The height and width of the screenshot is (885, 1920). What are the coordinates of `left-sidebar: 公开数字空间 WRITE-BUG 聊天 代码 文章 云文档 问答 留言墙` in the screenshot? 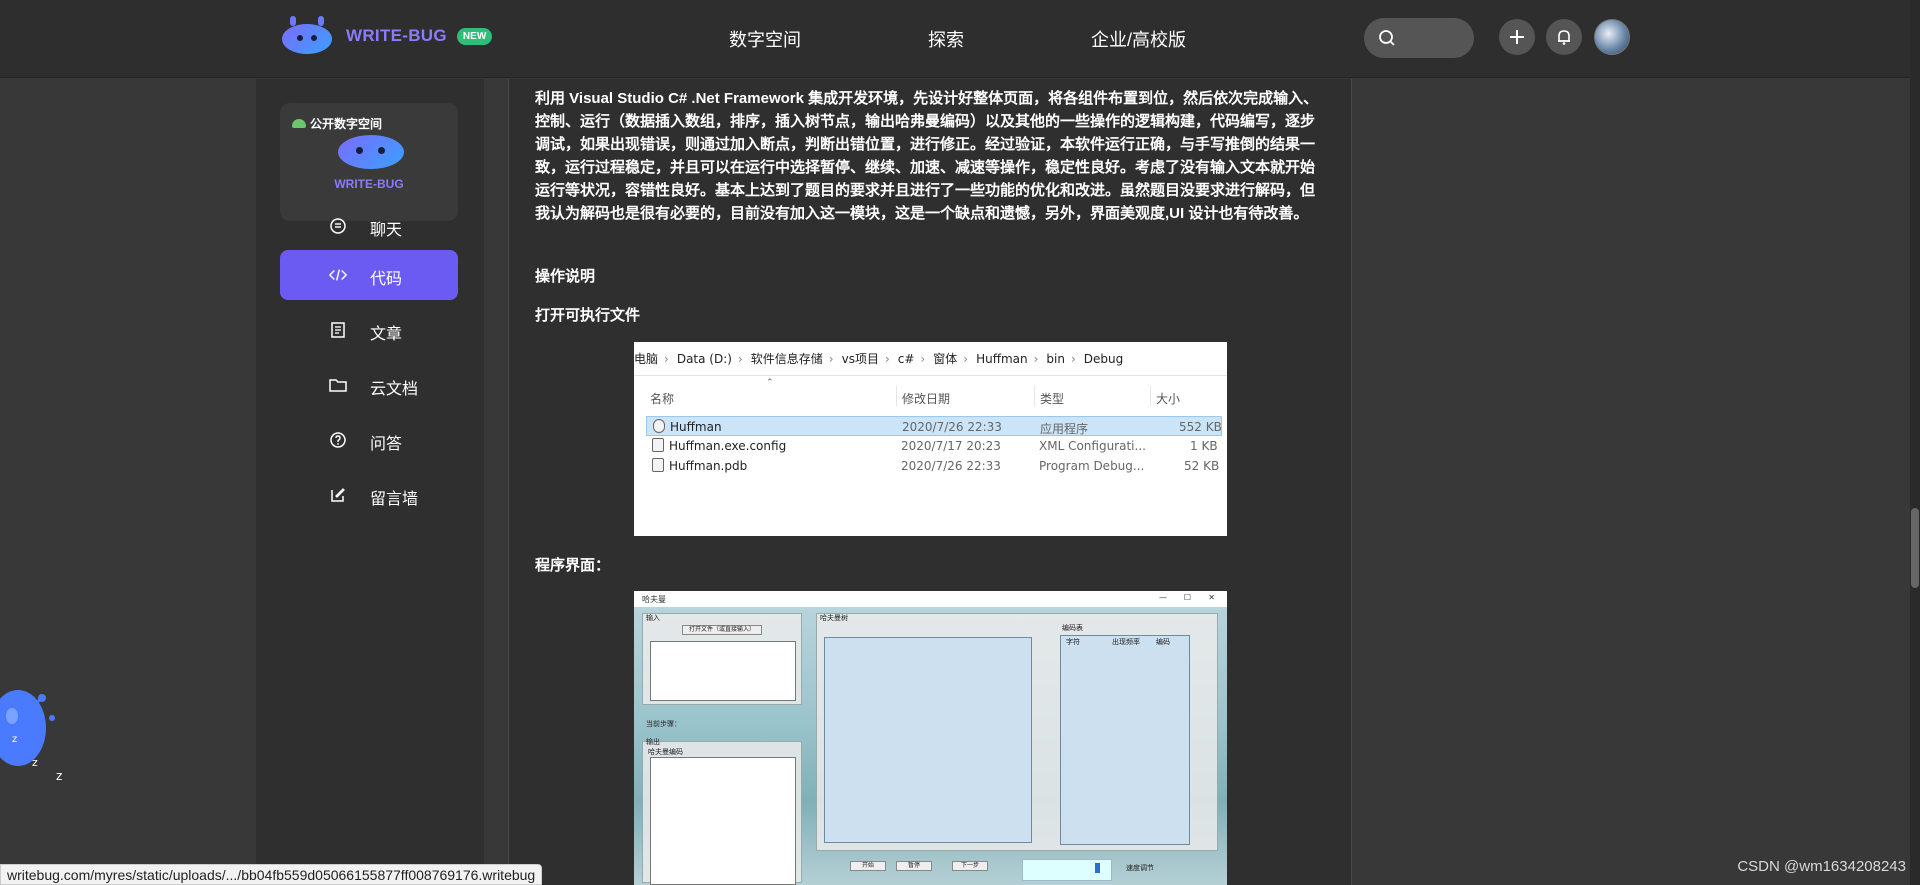 It's located at (370, 482).